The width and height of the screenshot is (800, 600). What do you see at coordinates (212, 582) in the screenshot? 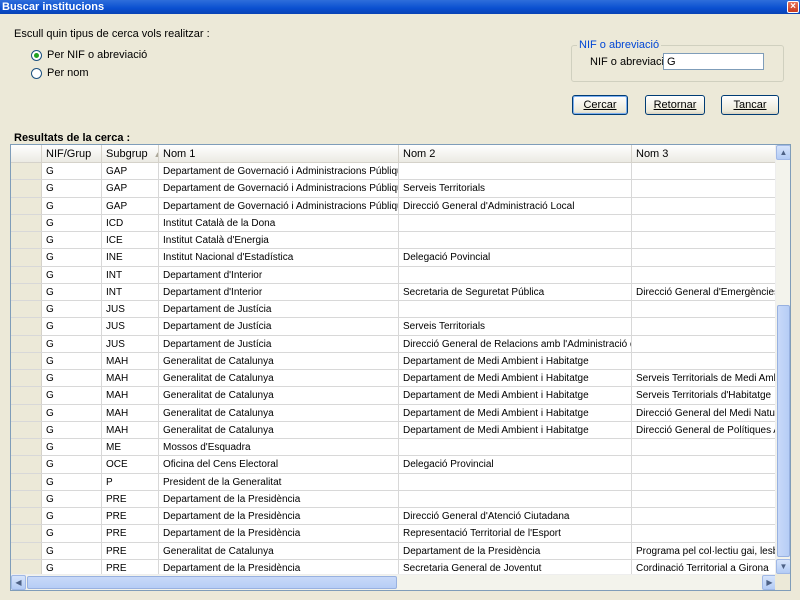
I see `horizontal-scroll-thumb` at bounding box center [212, 582].